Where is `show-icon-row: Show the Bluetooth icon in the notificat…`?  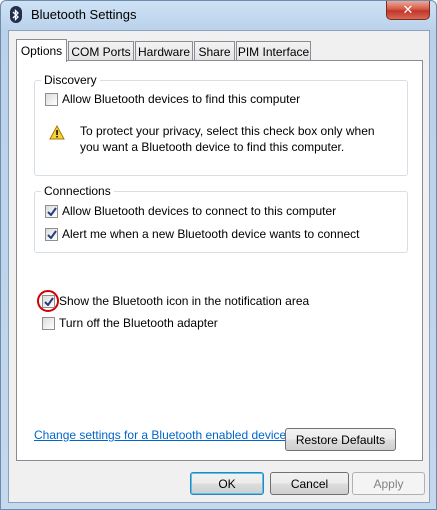 show-icon-row: Show the Bluetooth icon in the notificat… is located at coordinates (175, 301).